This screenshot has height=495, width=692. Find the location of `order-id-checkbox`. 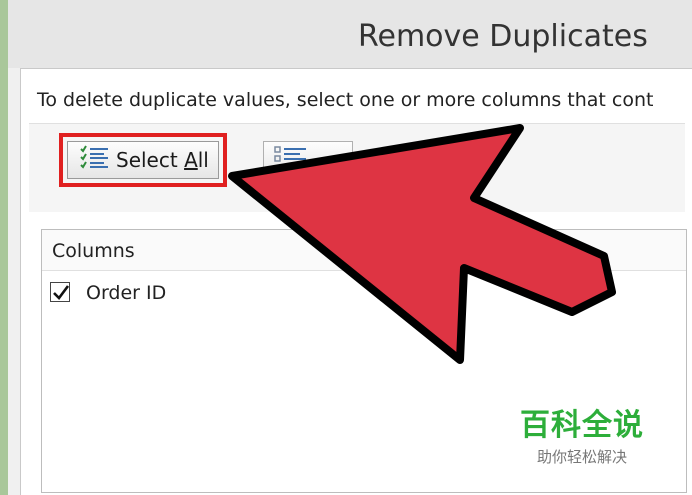

order-id-checkbox is located at coordinates (60, 292).